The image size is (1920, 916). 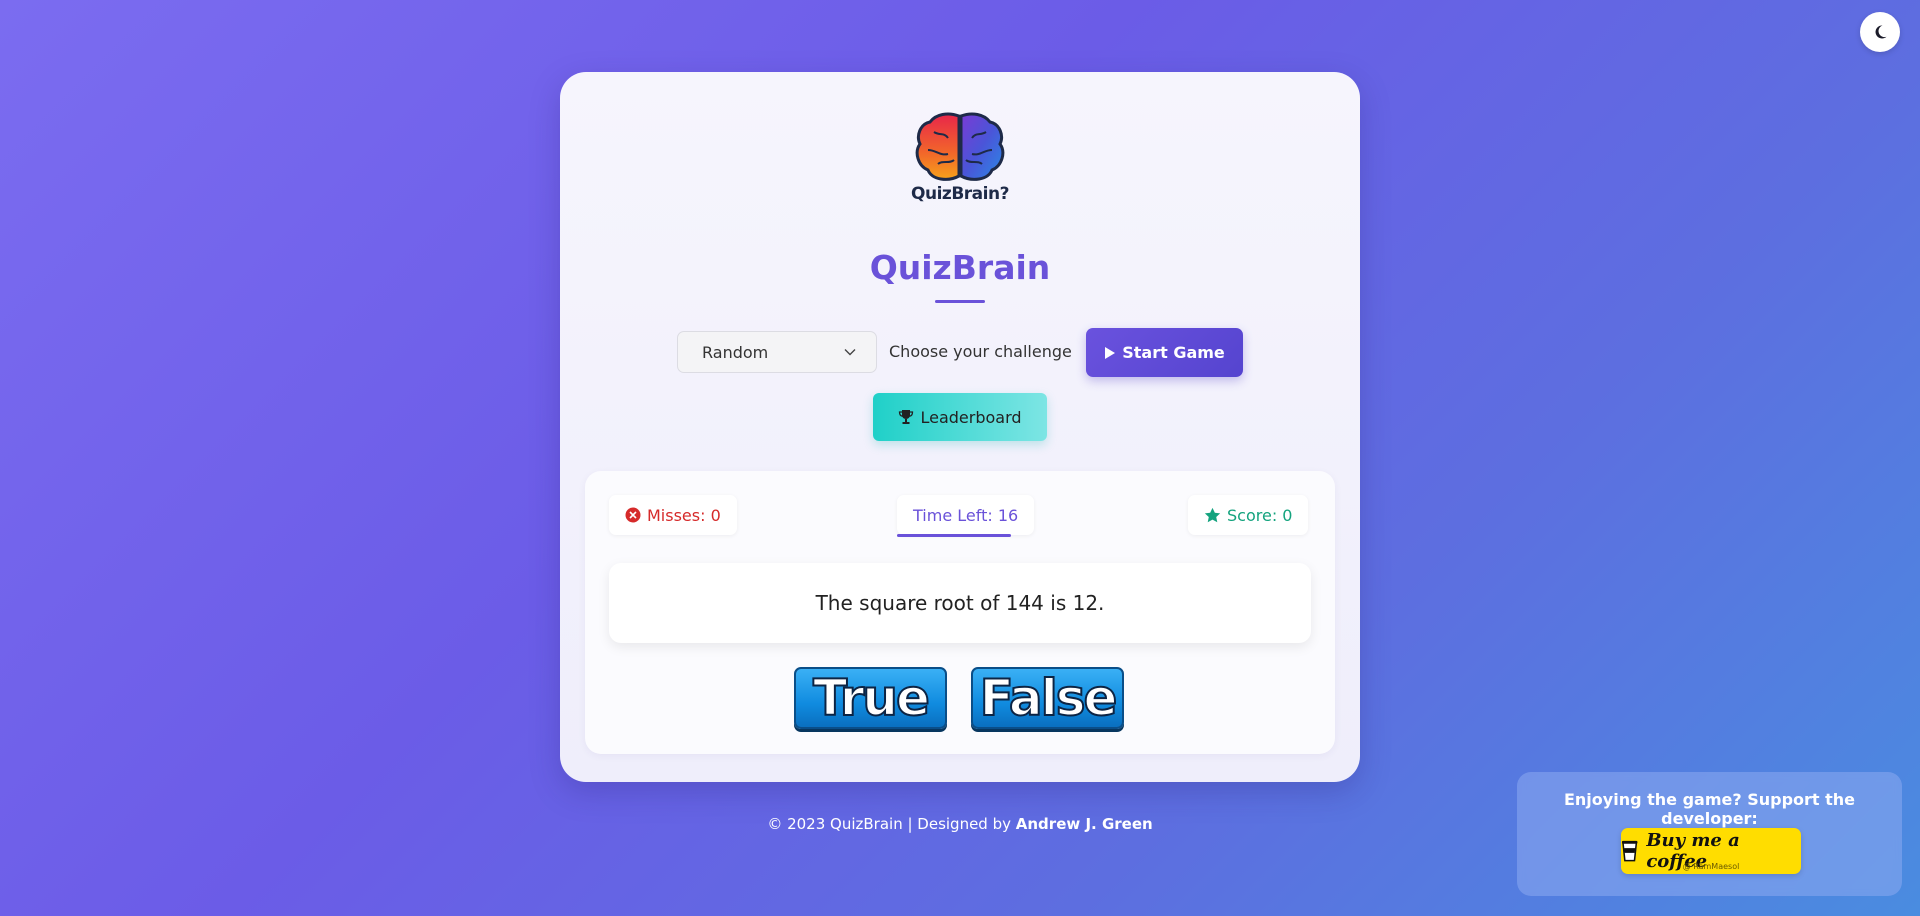 I want to click on moon-icon, so click(x=1881, y=32).